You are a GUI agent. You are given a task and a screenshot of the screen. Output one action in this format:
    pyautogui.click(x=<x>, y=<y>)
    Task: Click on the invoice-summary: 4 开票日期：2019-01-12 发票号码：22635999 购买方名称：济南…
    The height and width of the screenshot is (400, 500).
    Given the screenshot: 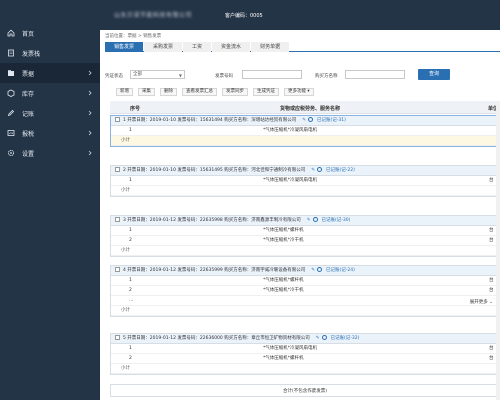 What is the action you would take?
    pyautogui.click(x=214, y=270)
    